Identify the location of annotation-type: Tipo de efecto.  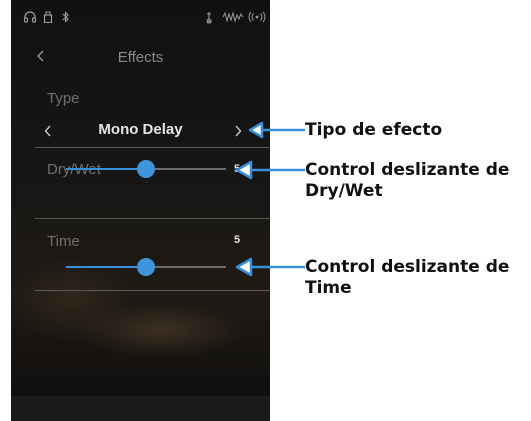
(374, 130).